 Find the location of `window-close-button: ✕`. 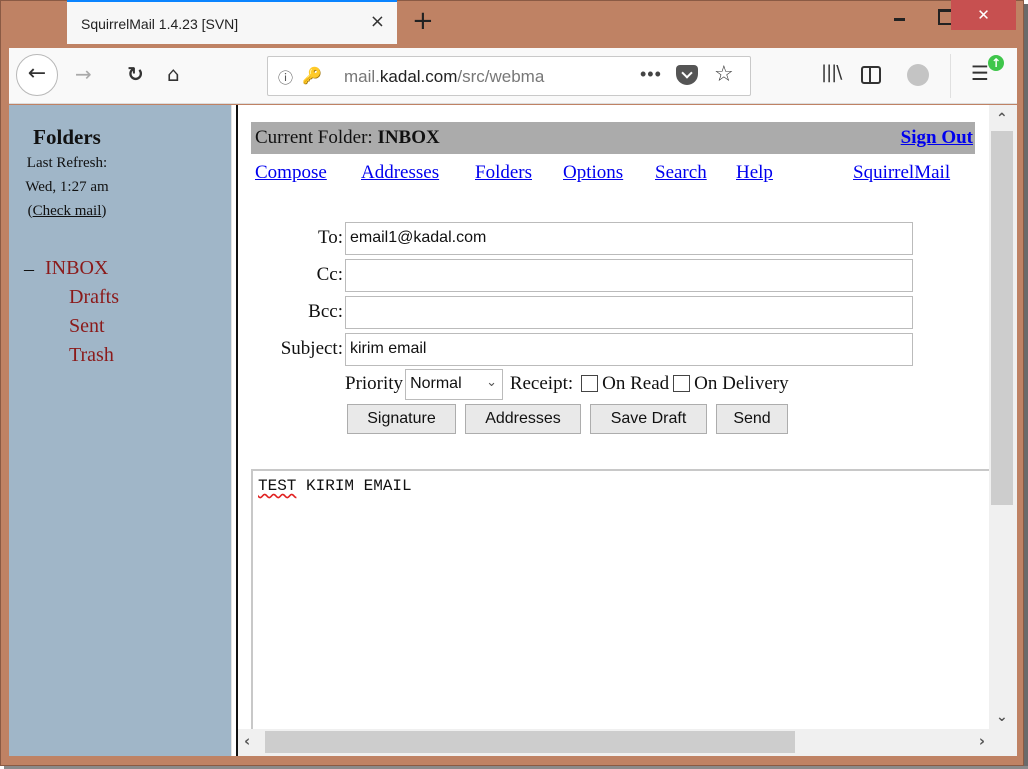

window-close-button: ✕ is located at coordinates (983, 15).